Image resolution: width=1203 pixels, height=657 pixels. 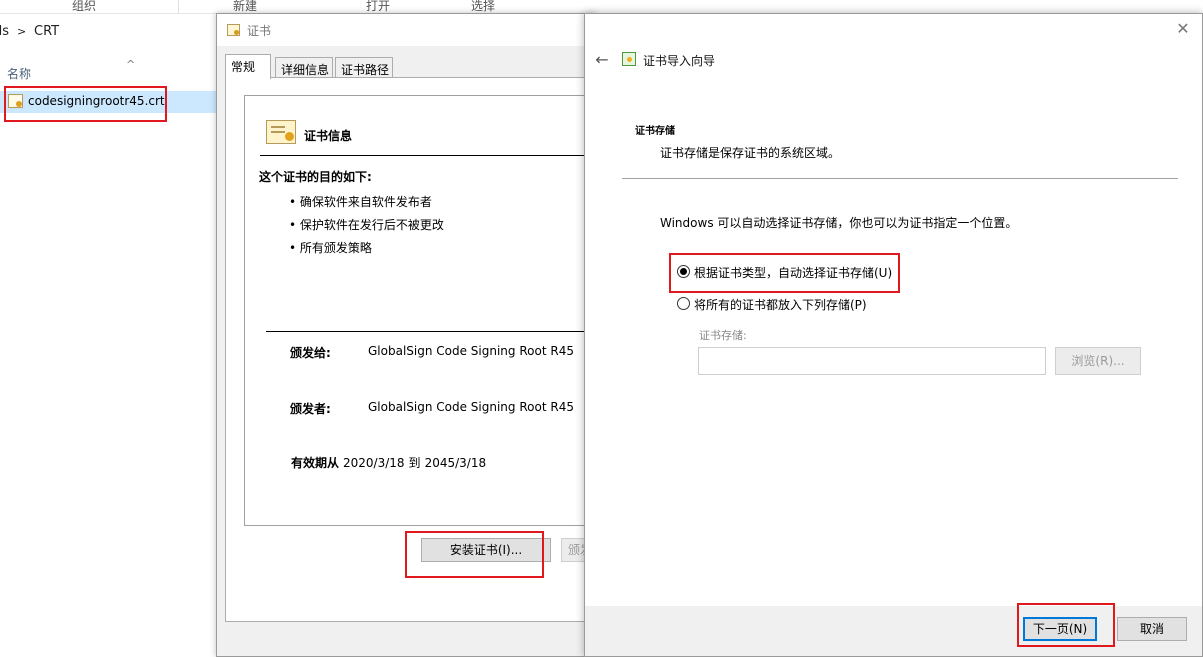 What do you see at coordinates (259, 31) in the screenshot?
I see `certificate-dialog-title: 证书` at bounding box center [259, 31].